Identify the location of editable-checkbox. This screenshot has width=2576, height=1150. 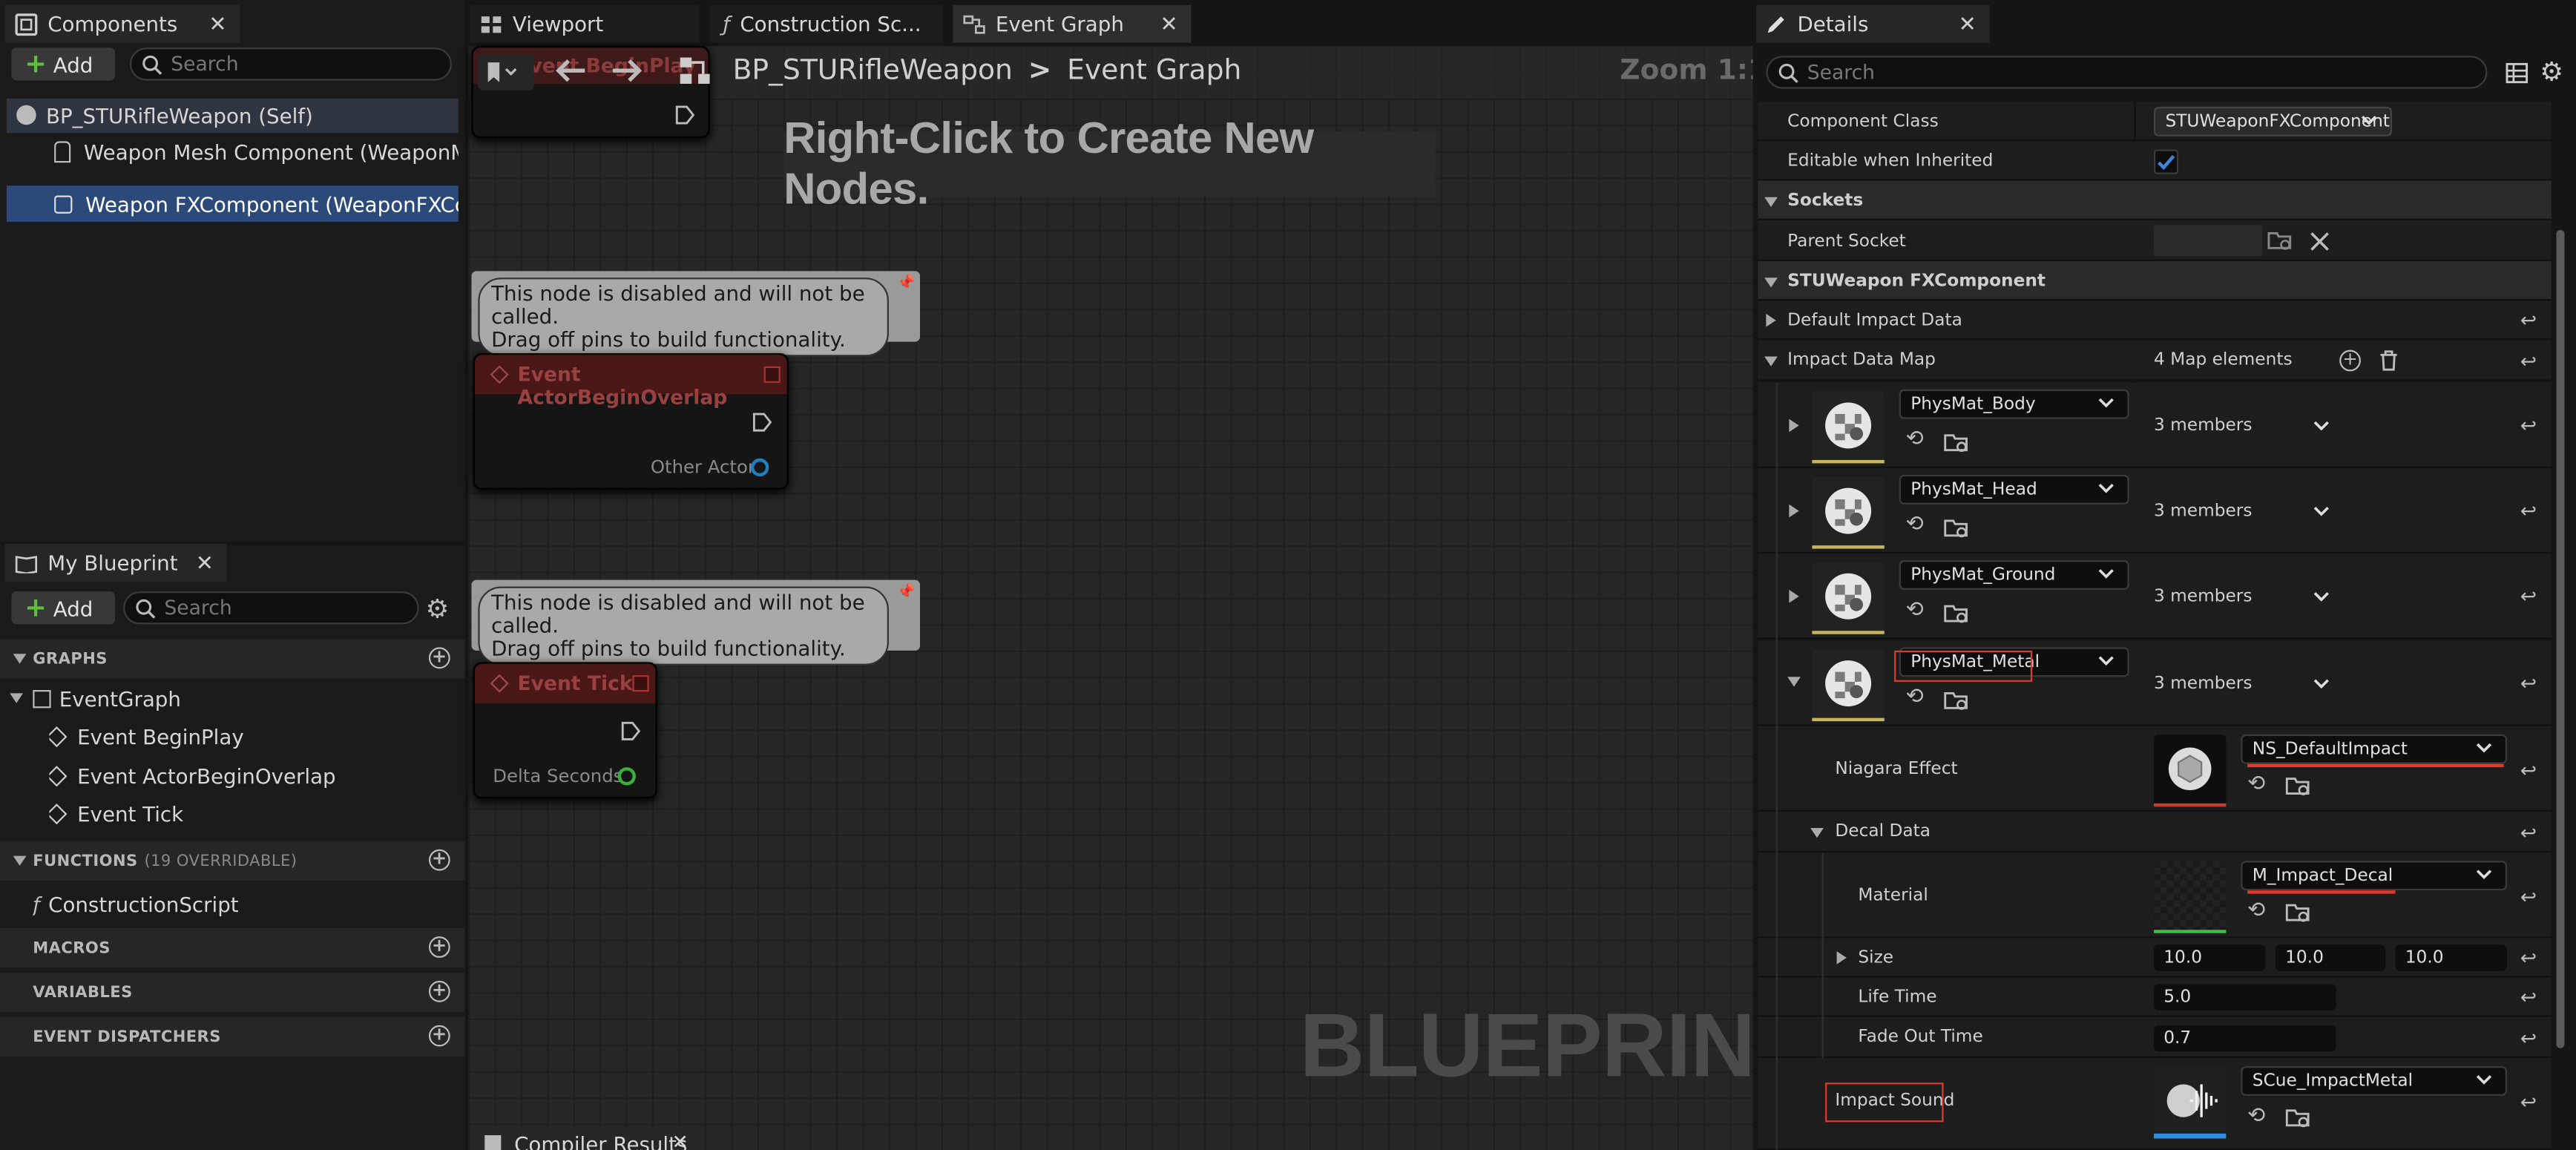
(2166, 161).